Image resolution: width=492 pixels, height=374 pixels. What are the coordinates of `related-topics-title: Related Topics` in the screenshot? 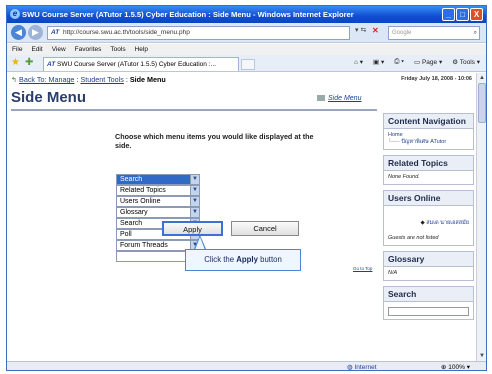 It's located at (428, 163).